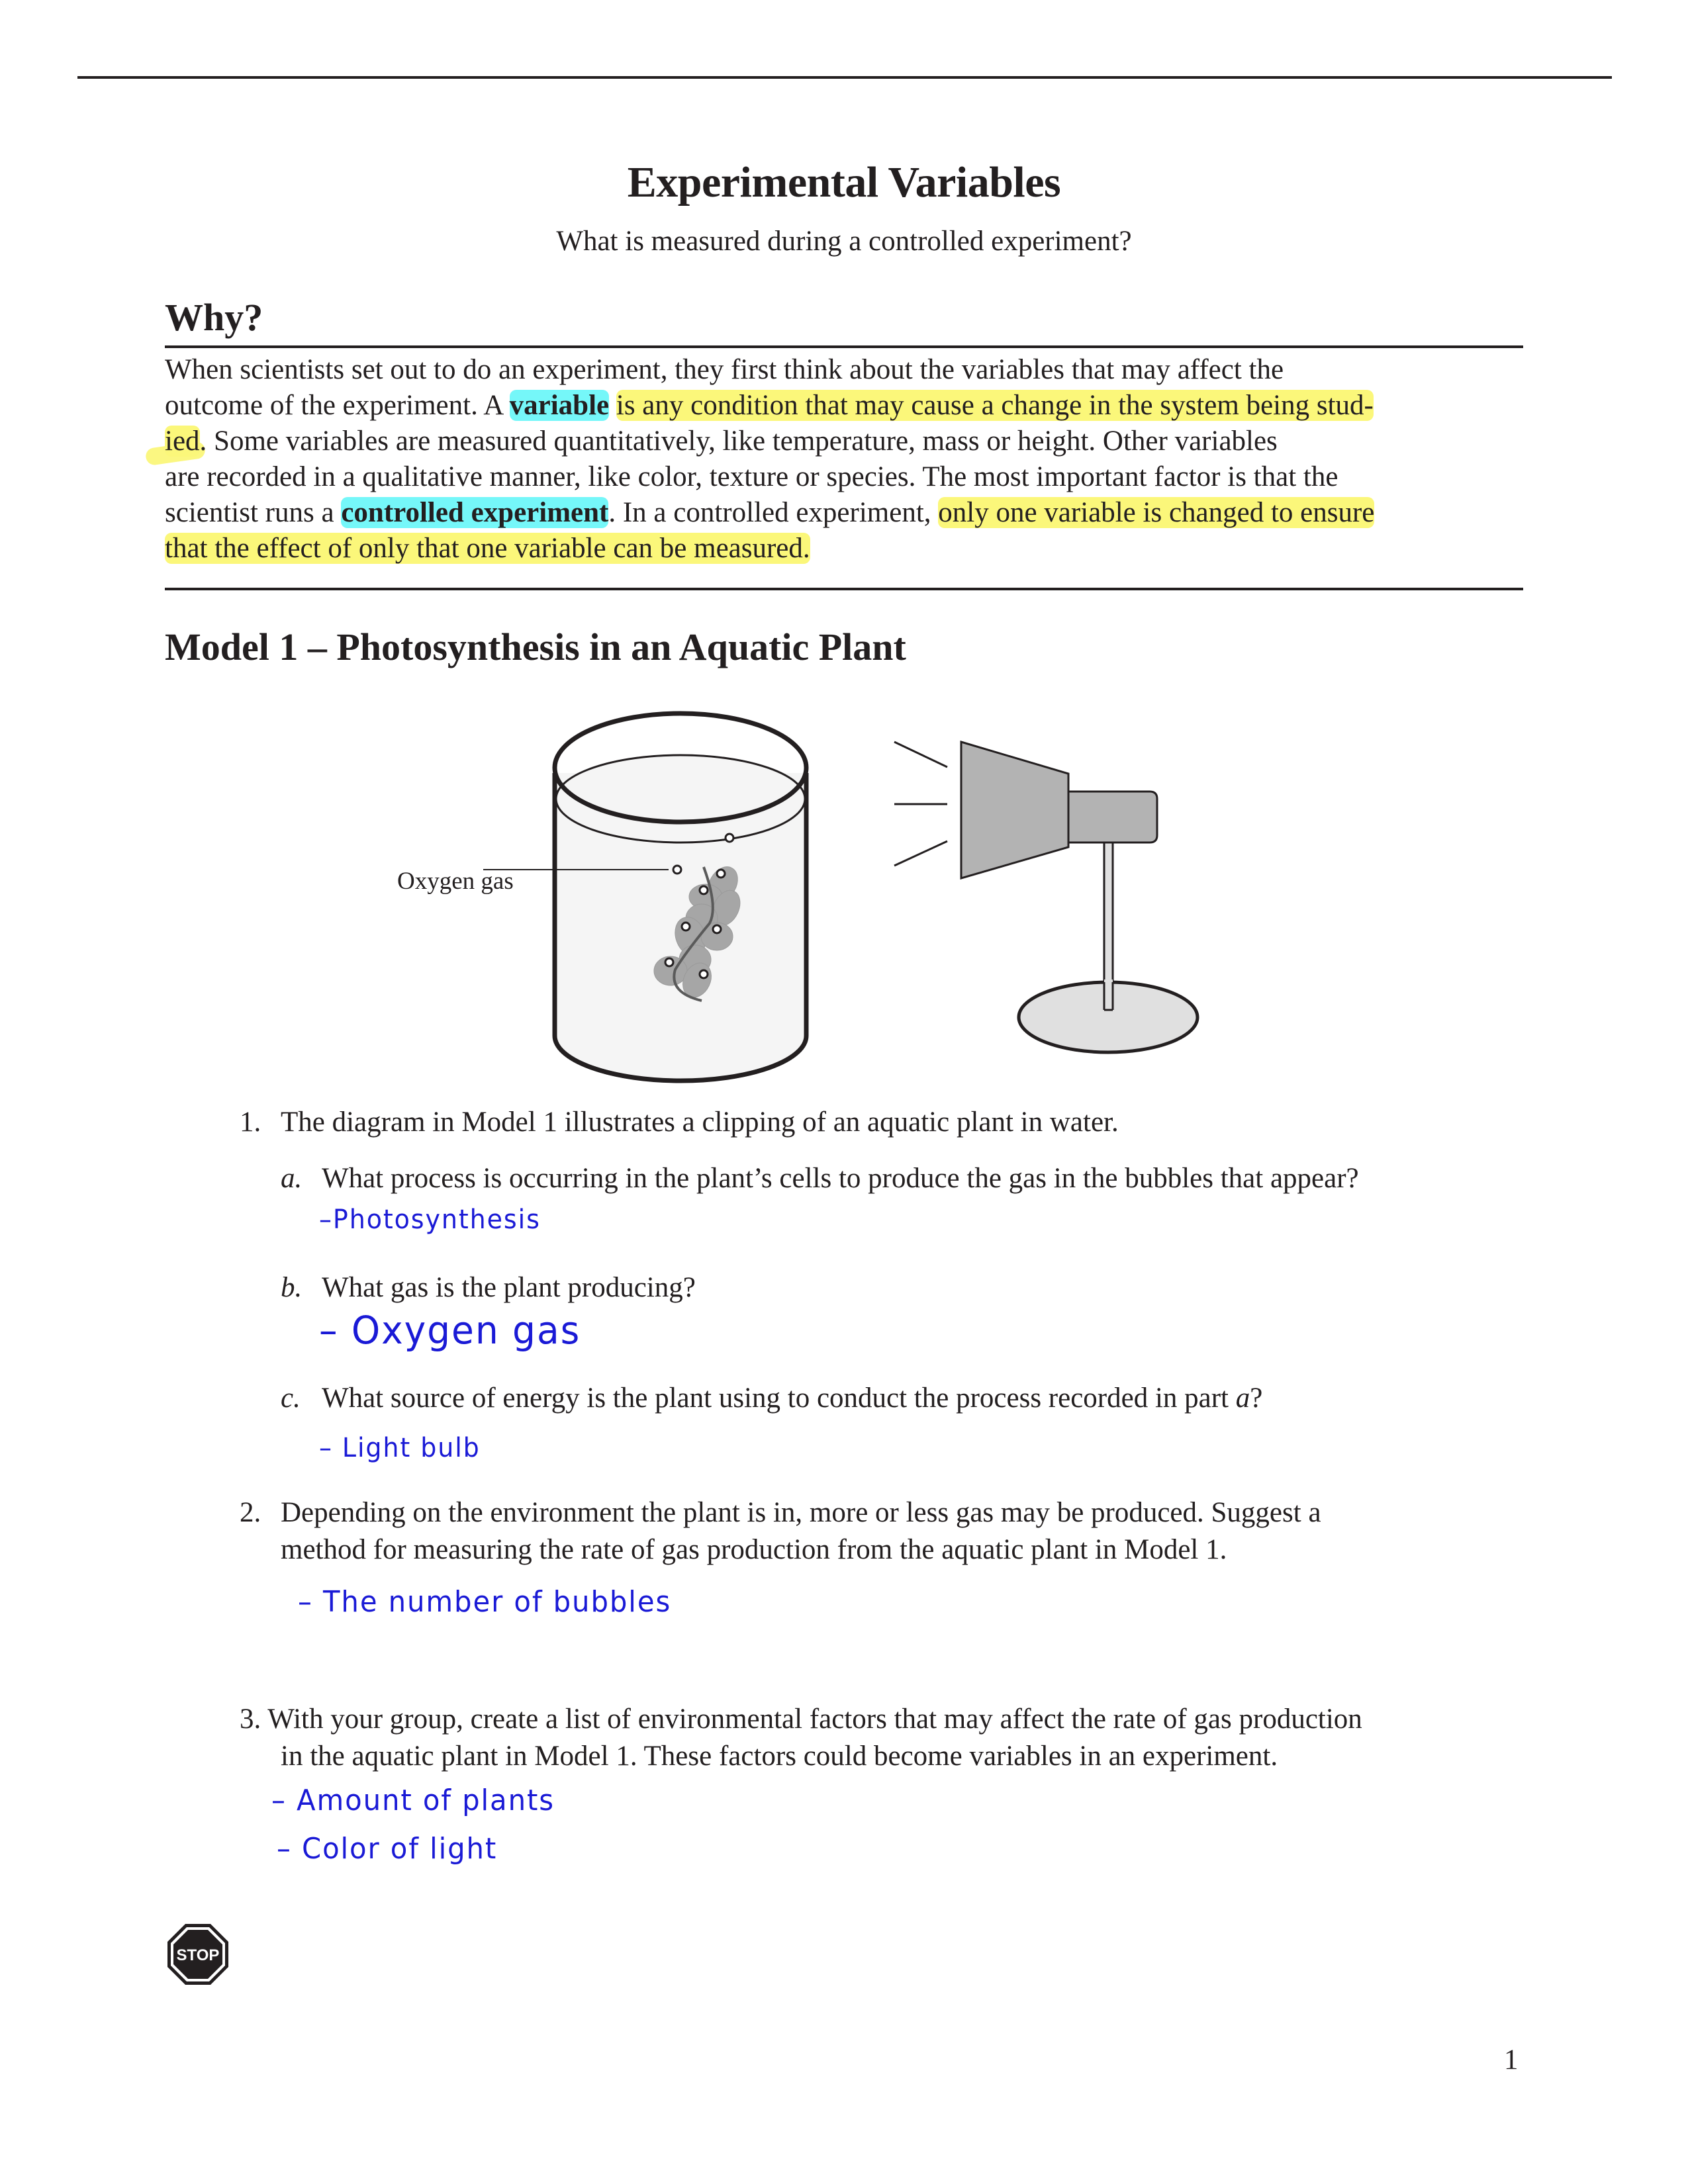  What do you see at coordinates (413, 1800) in the screenshot?
I see `answer-3-item: – Amount of plants` at bounding box center [413, 1800].